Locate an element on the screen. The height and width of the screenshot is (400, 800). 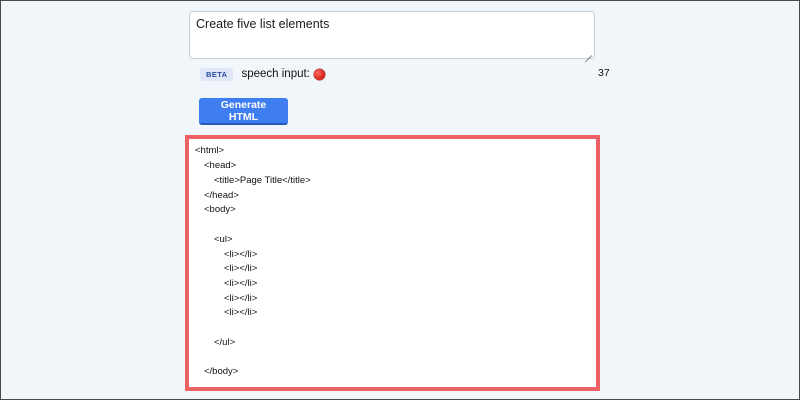
code-line: <head> is located at coordinates (220, 165).